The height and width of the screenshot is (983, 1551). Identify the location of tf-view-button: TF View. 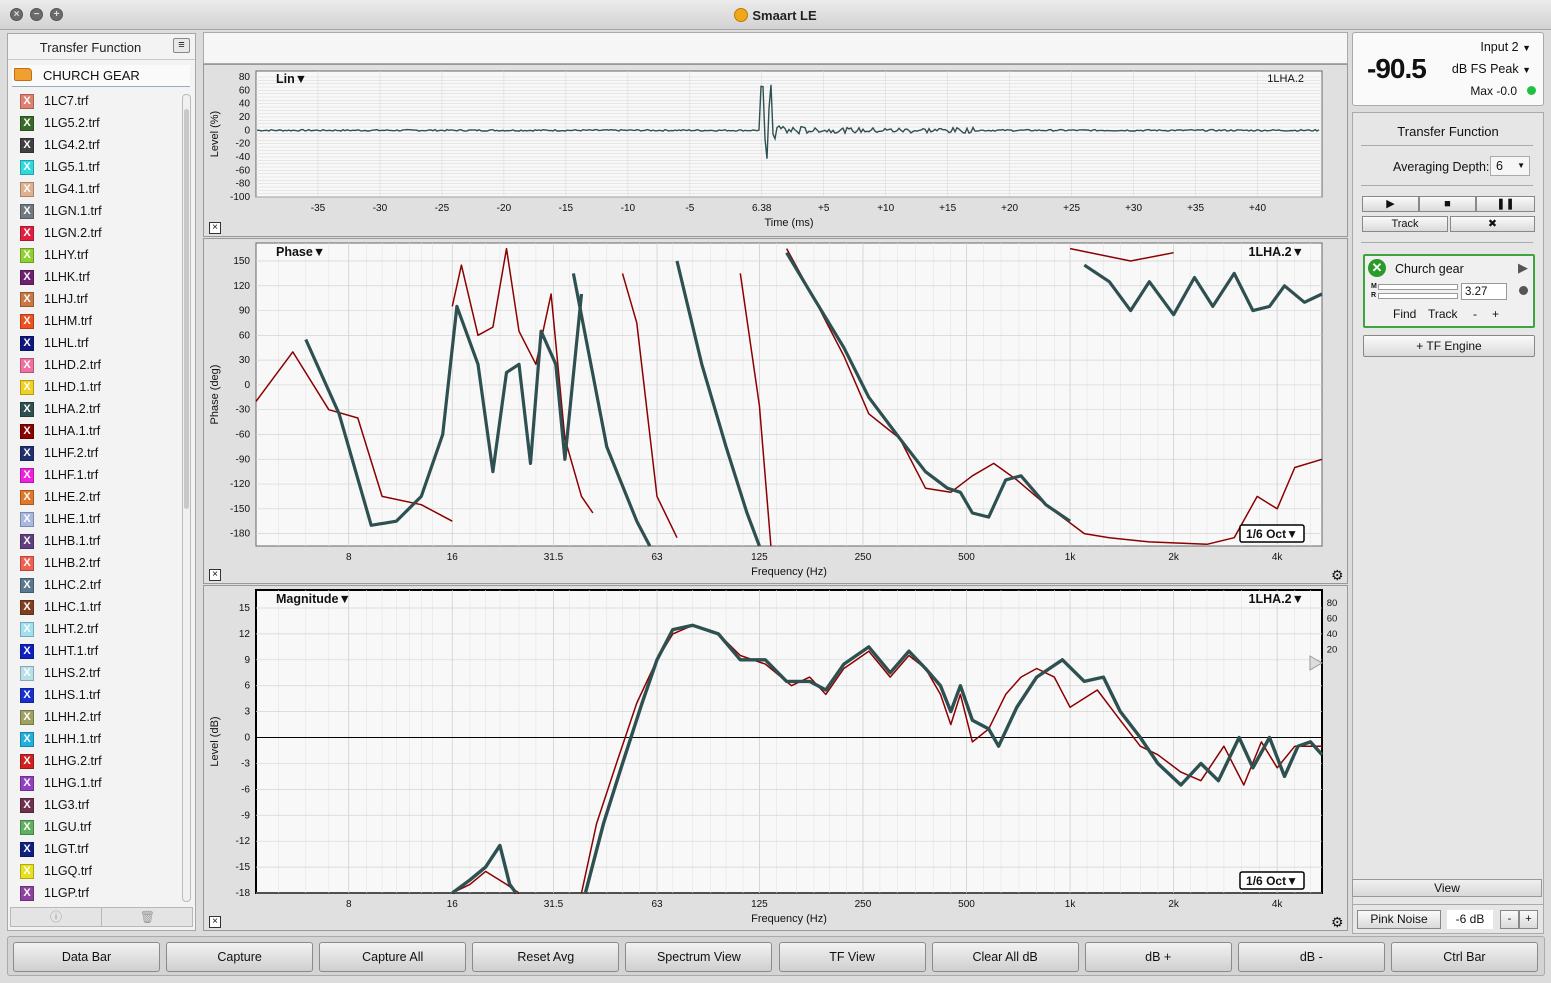
(852, 957).